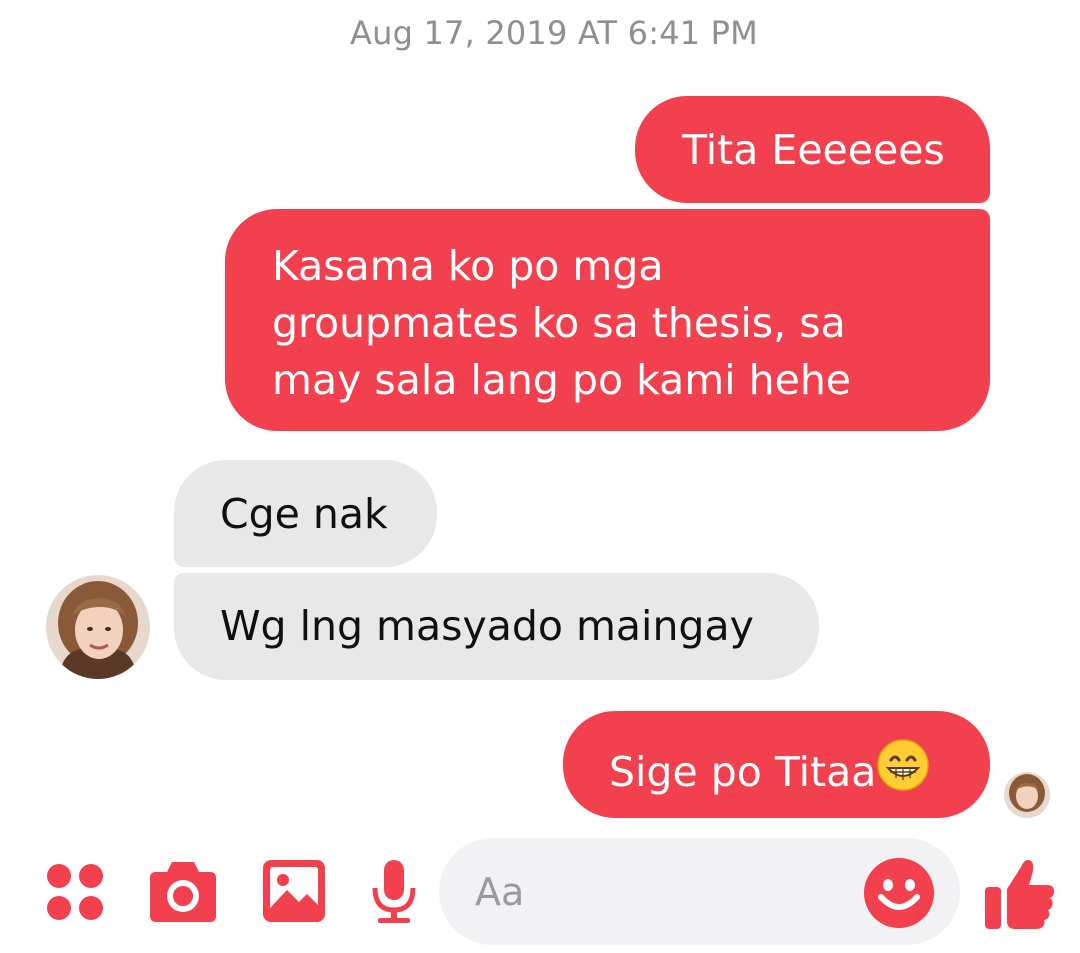  I want to click on incoming-message-bubble: Wg lng masyado maingay, so click(496, 626).